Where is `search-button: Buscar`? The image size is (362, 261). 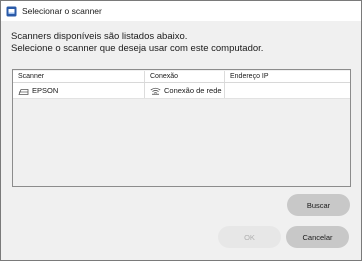
search-button: Buscar is located at coordinates (318, 205).